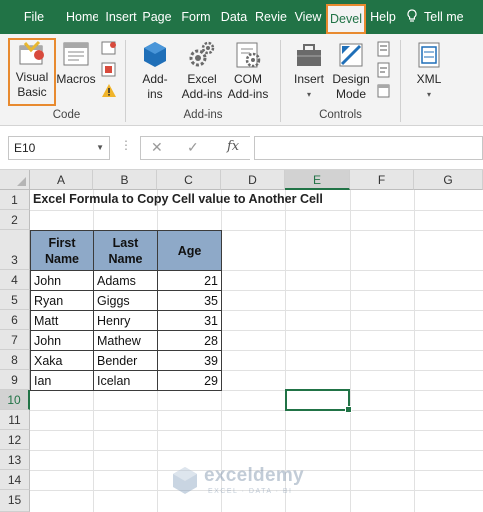 The width and height of the screenshot is (483, 512). Describe the element at coordinates (250, 483) in the screenshot. I see `exceldemy-watermark: exceldemy EXCEL · DATA · BI` at that location.